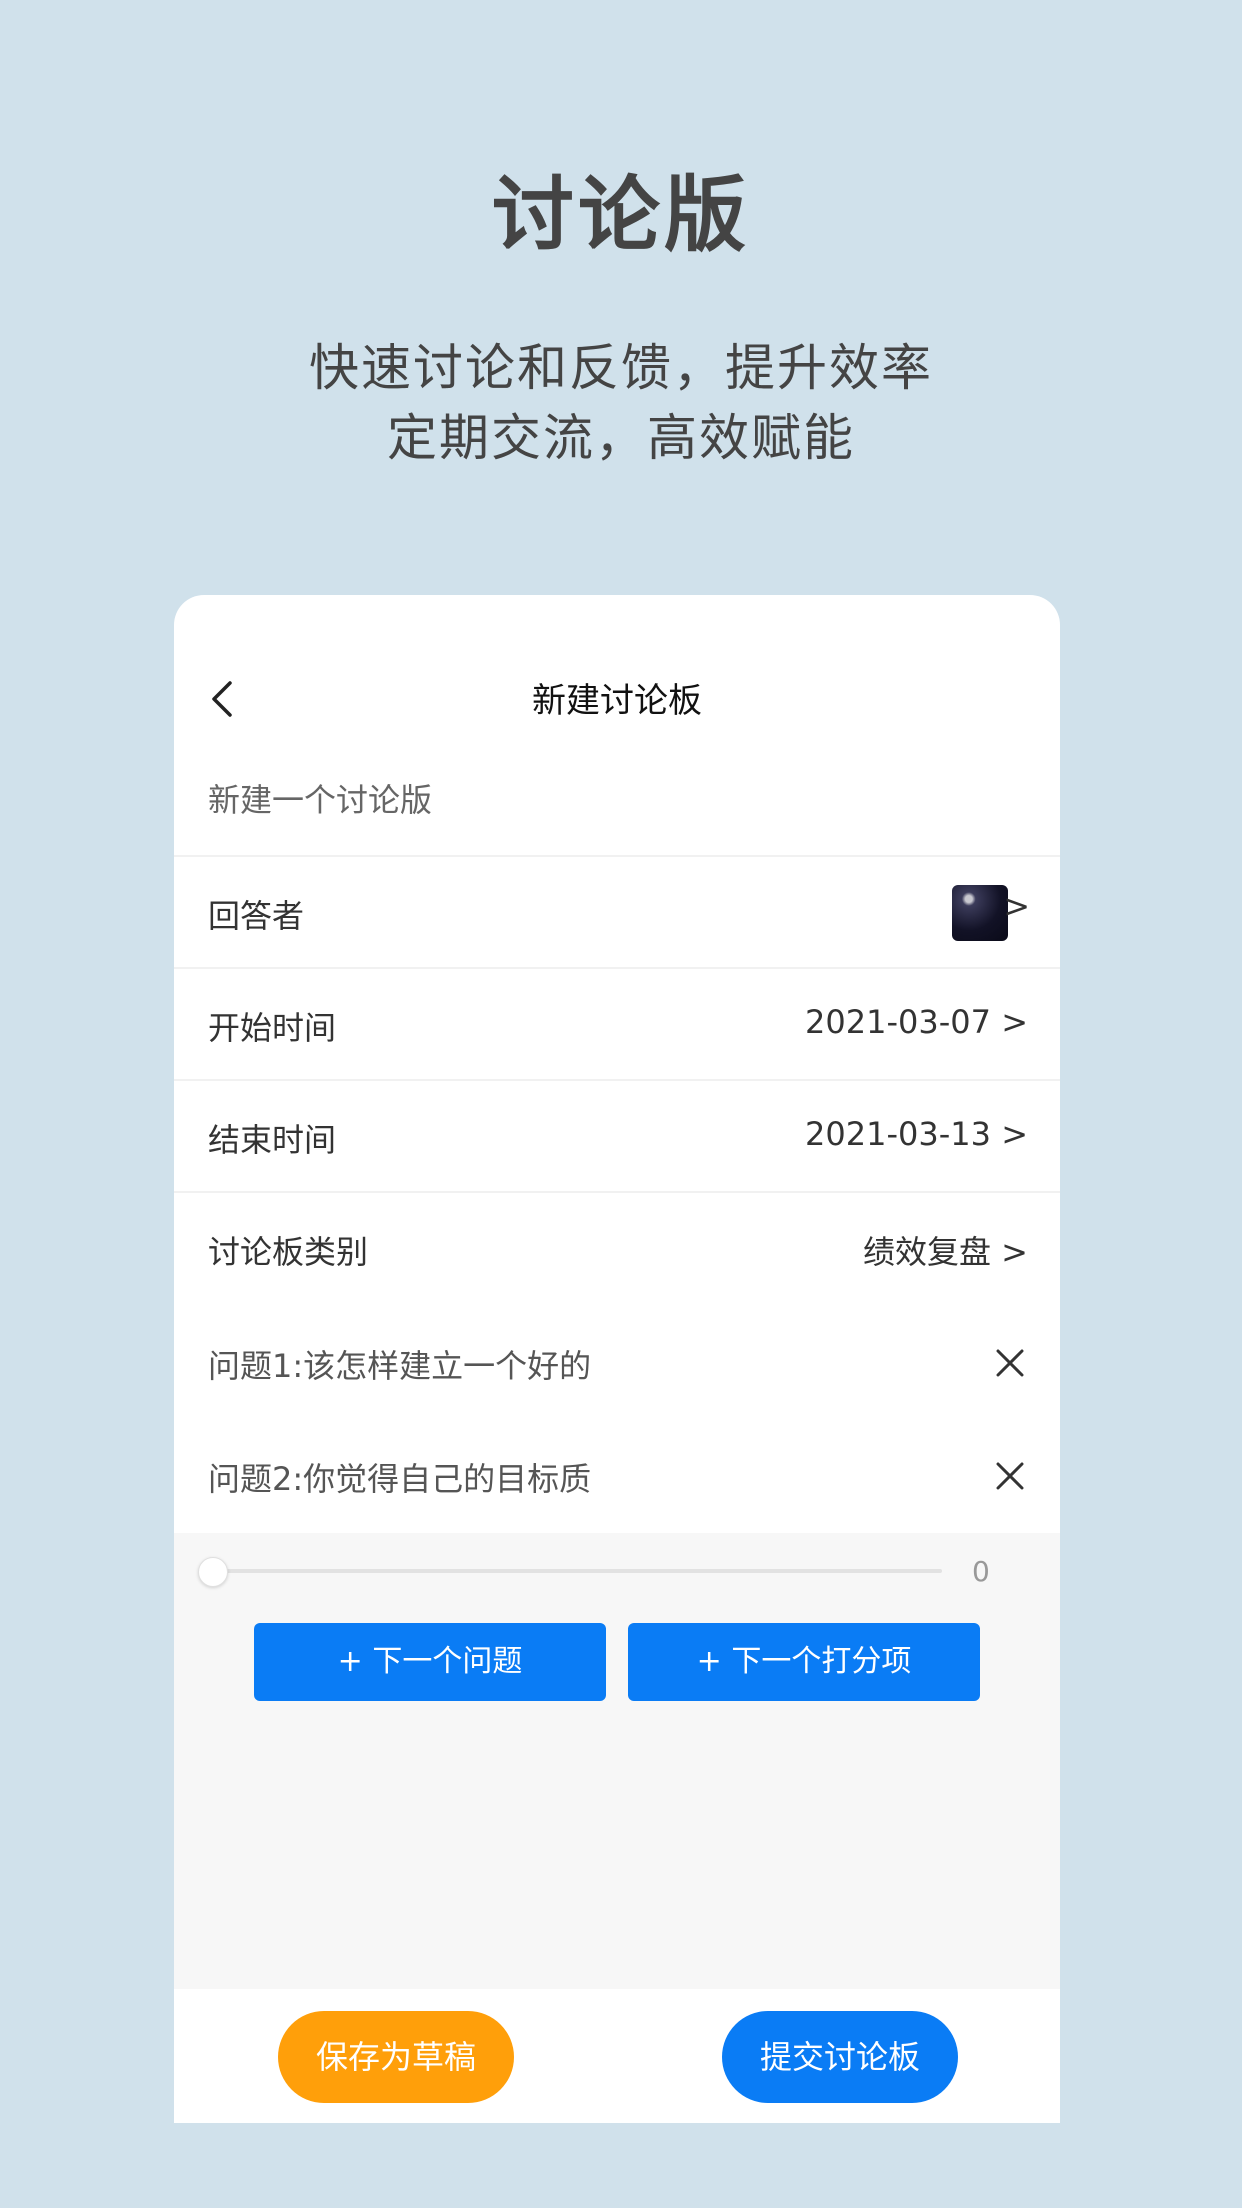 The image size is (1242, 2208). What do you see at coordinates (617, 911) in the screenshot?
I see `respondent-row: 回答者 >` at bounding box center [617, 911].